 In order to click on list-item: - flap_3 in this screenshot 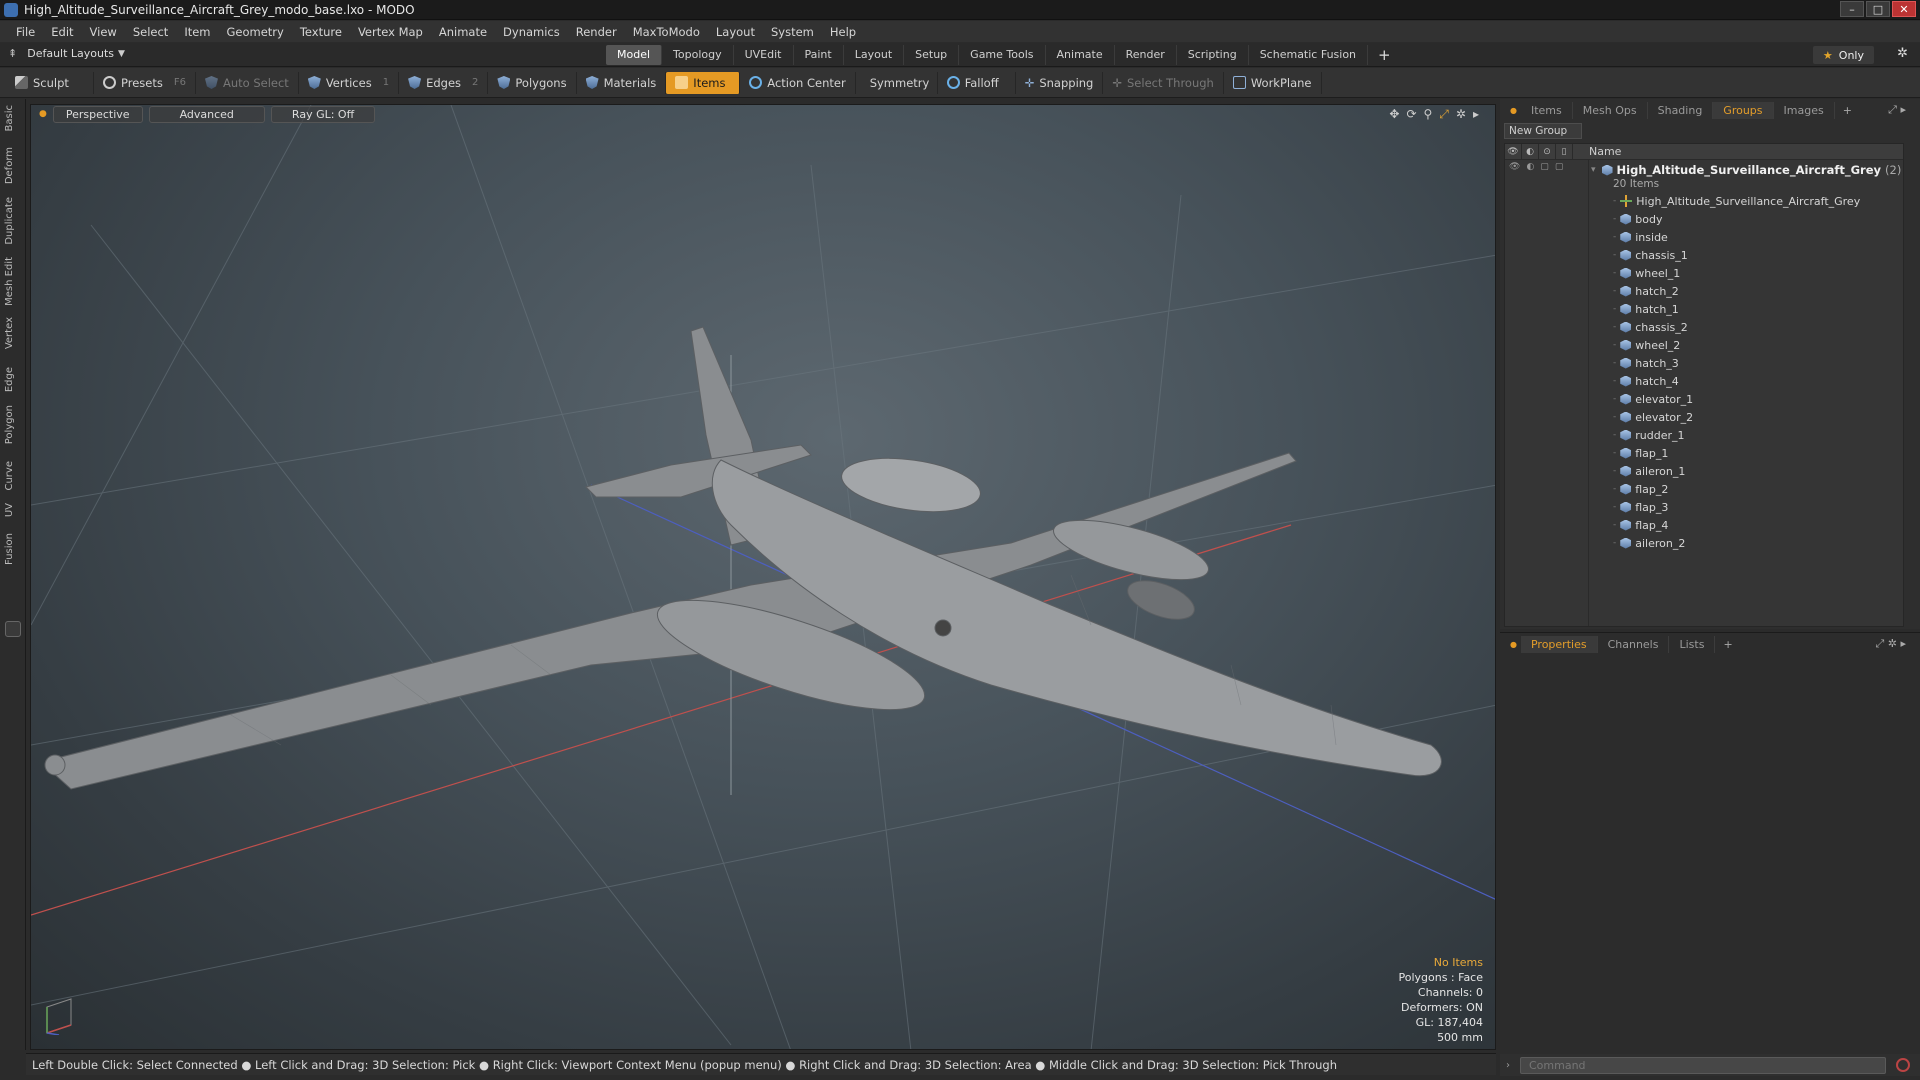, I will do `click(1758, 507)`.